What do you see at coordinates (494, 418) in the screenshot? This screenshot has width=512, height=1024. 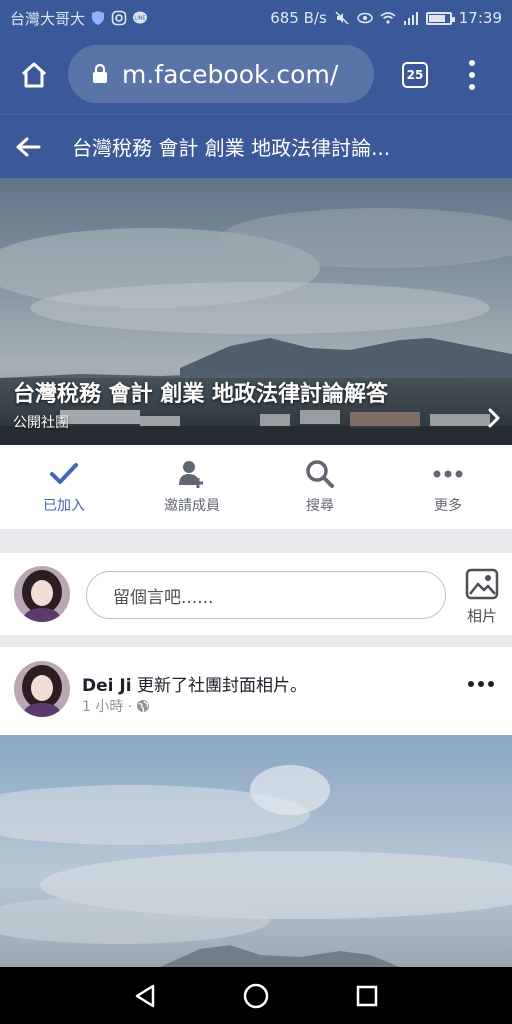 I see `chevron-right-icon` at bounding box center [494, 418].